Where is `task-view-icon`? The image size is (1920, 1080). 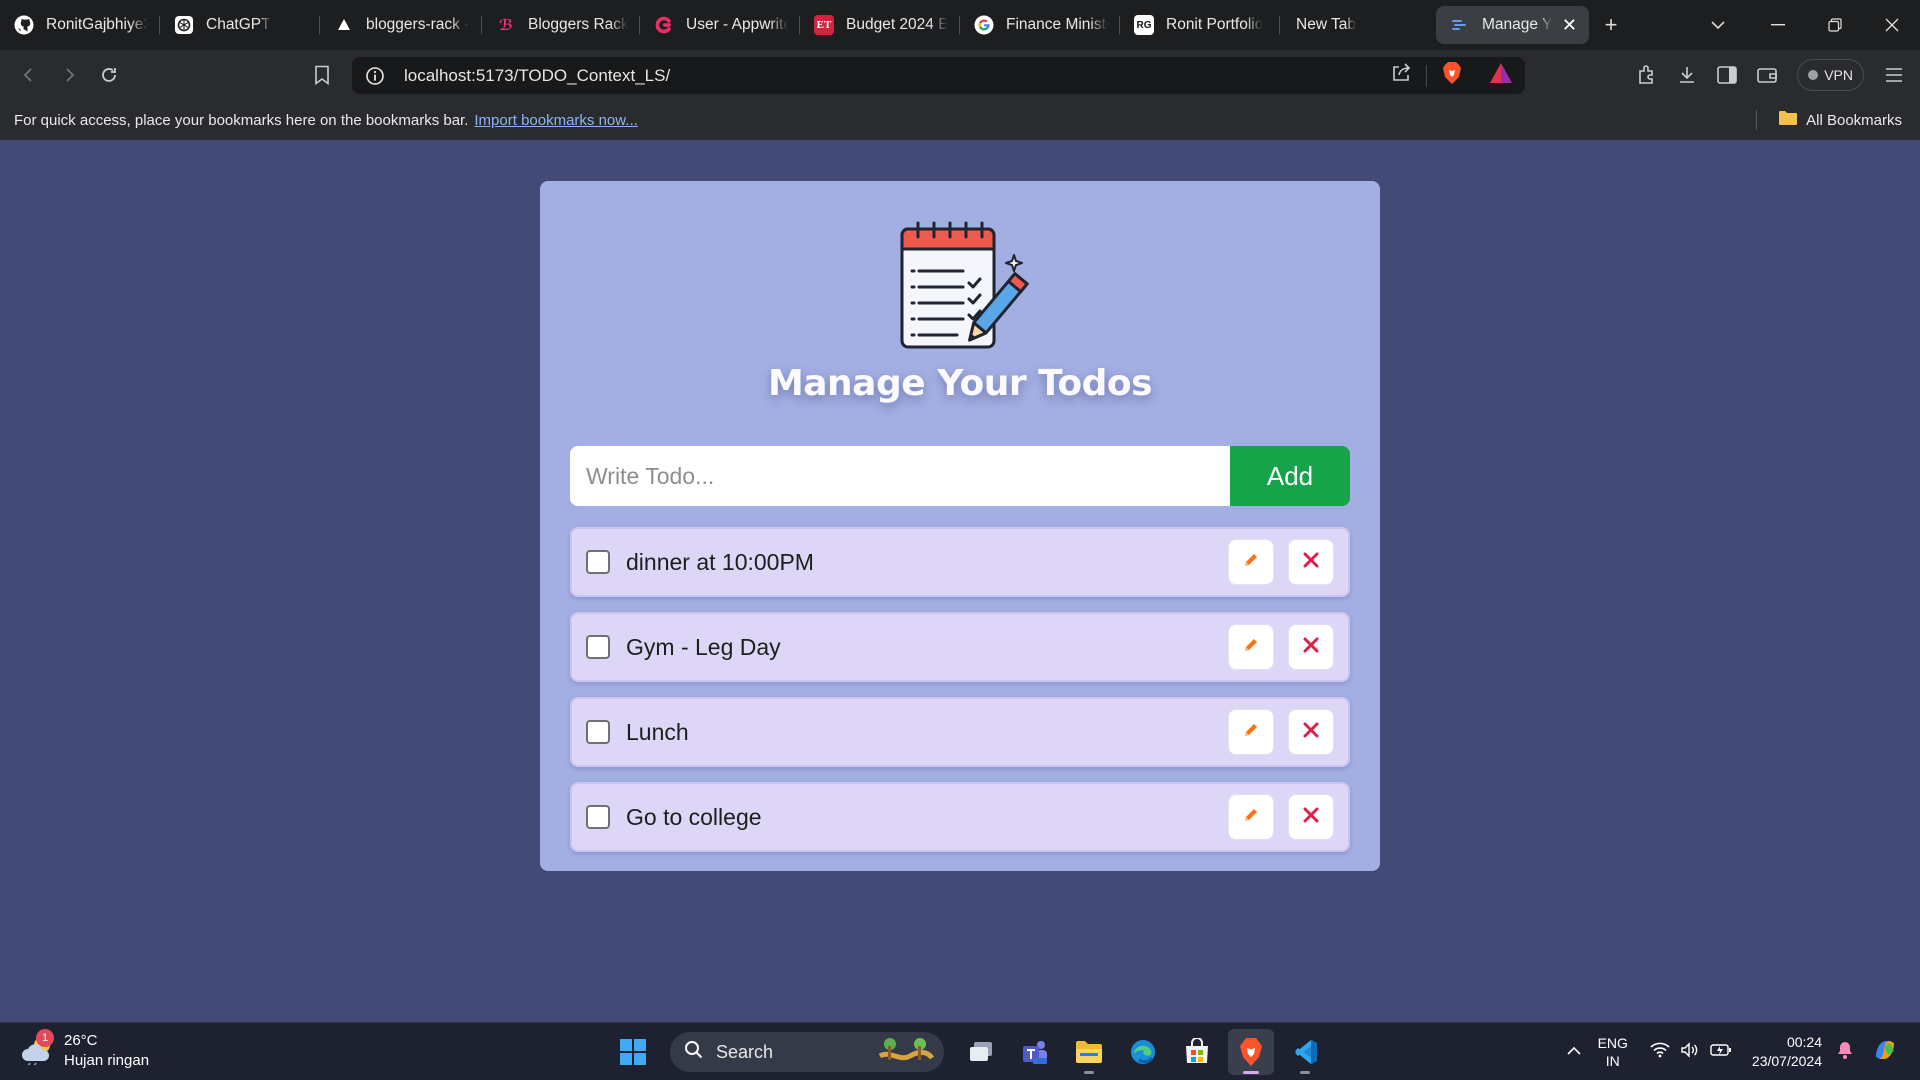
task-view-icon is located at coordinates (981, 1052).